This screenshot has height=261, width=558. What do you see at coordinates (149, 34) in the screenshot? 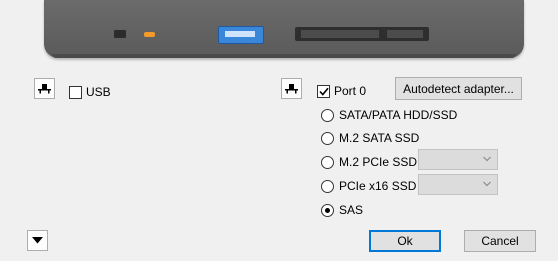
I see `activity-led` at bounding box center [149, 34].